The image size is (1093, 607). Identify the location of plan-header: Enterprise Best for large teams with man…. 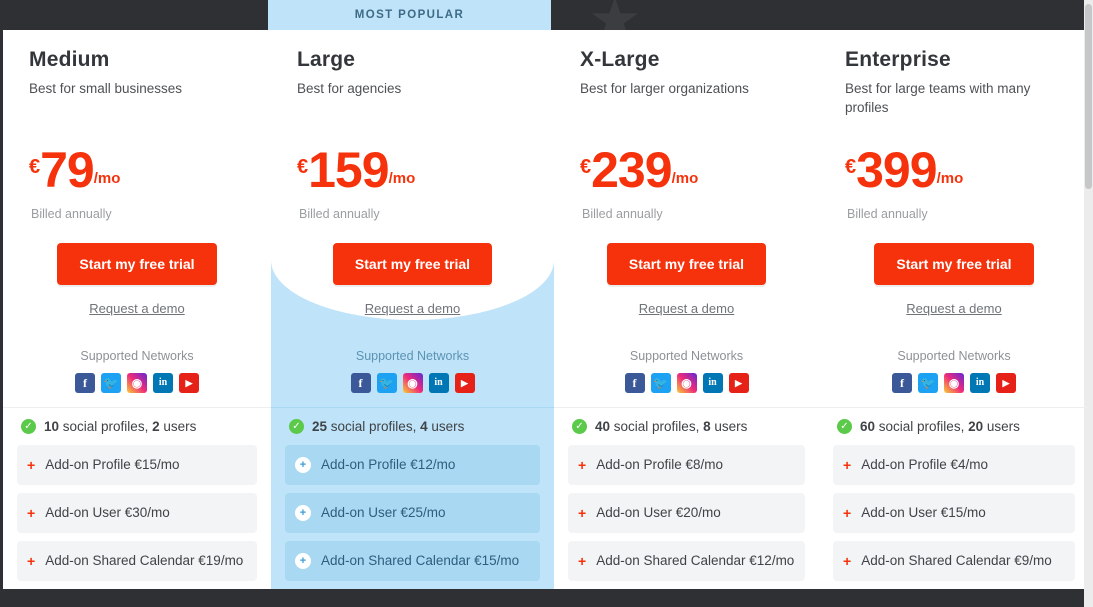
(954, 74).